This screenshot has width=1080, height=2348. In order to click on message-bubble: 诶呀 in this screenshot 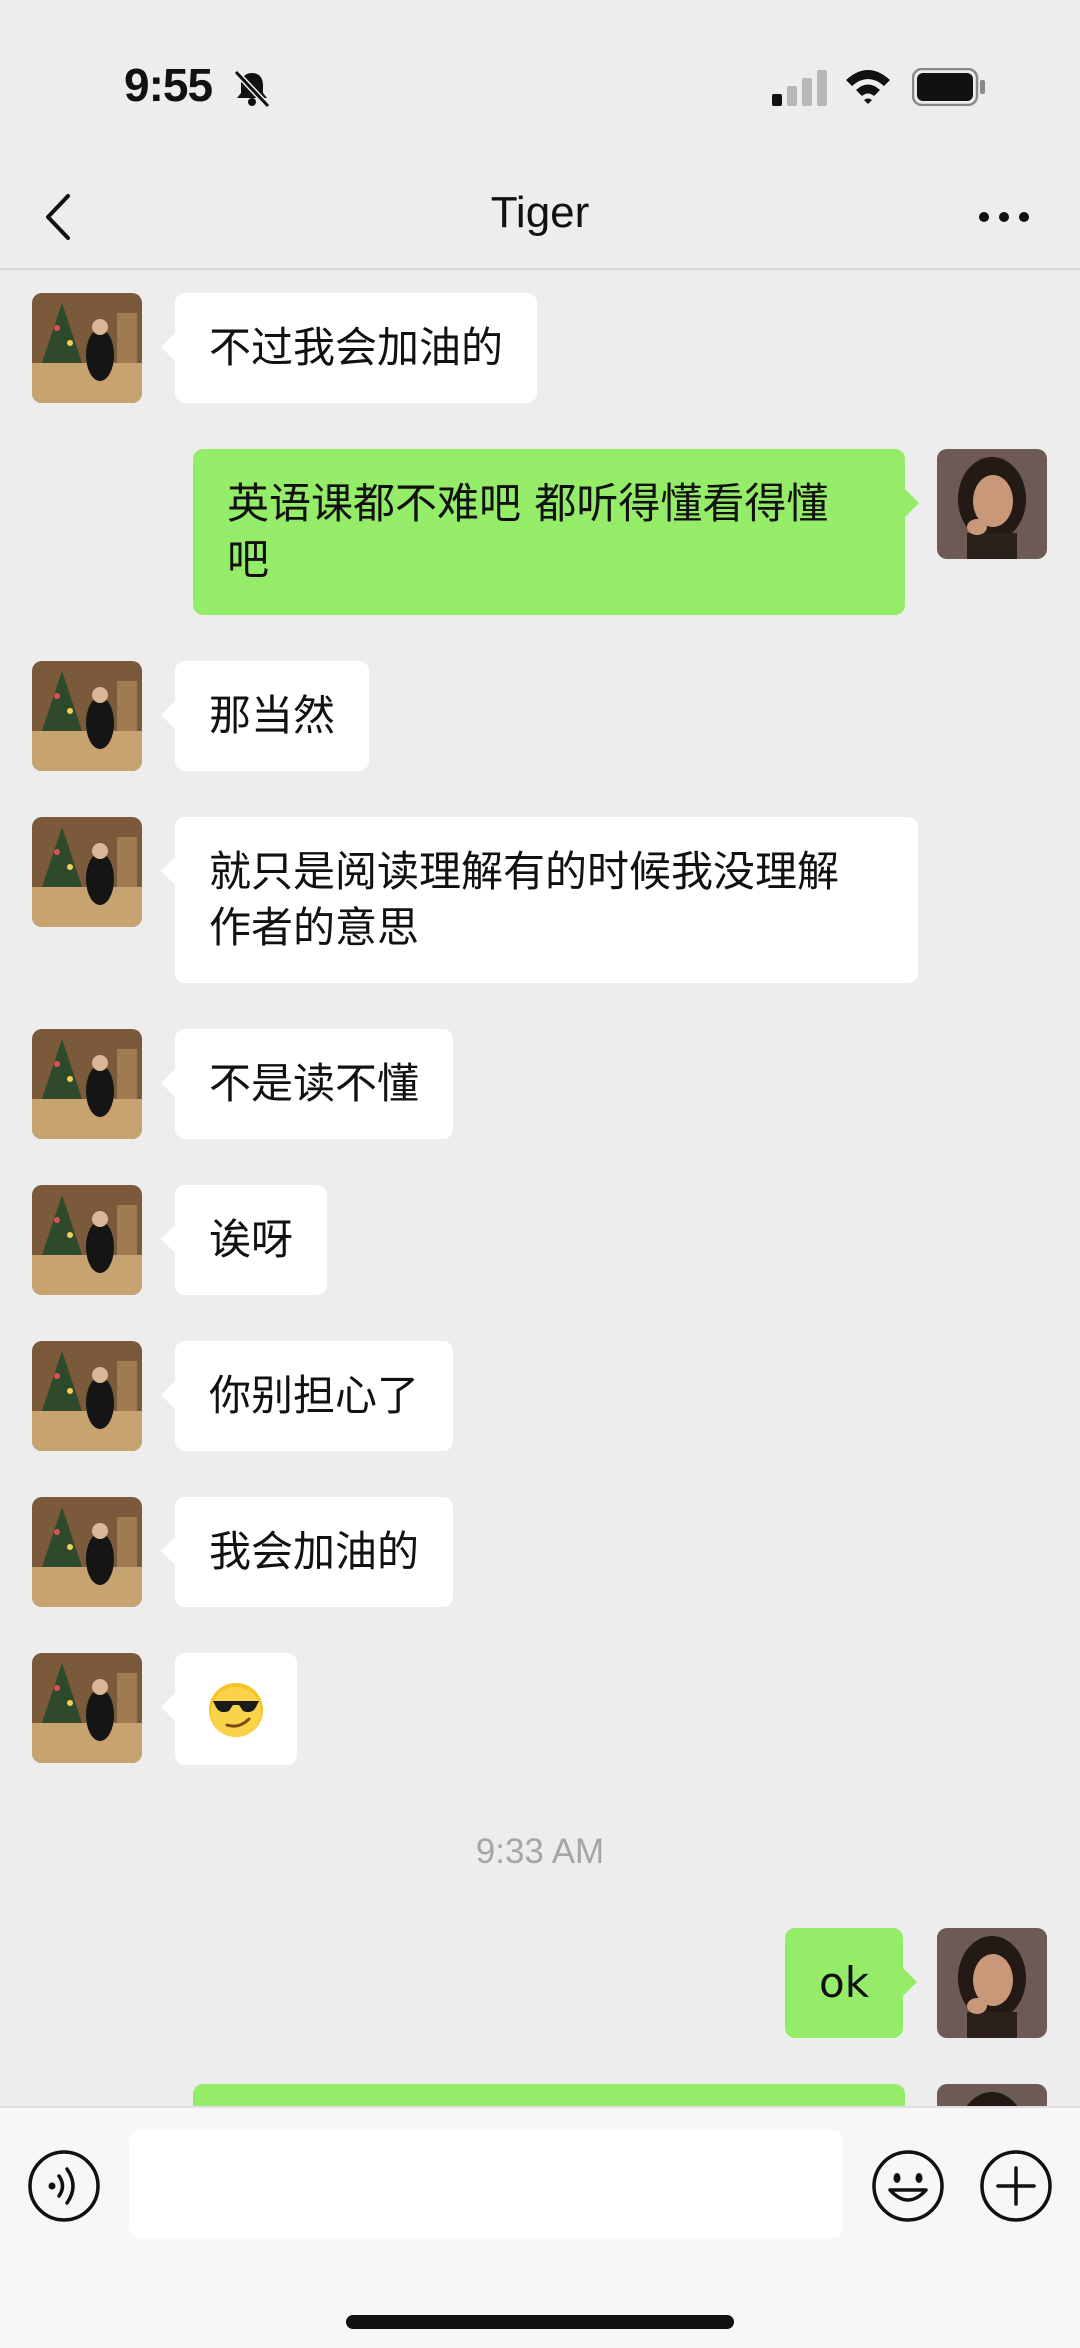, I will do `click(244, 1240)`.